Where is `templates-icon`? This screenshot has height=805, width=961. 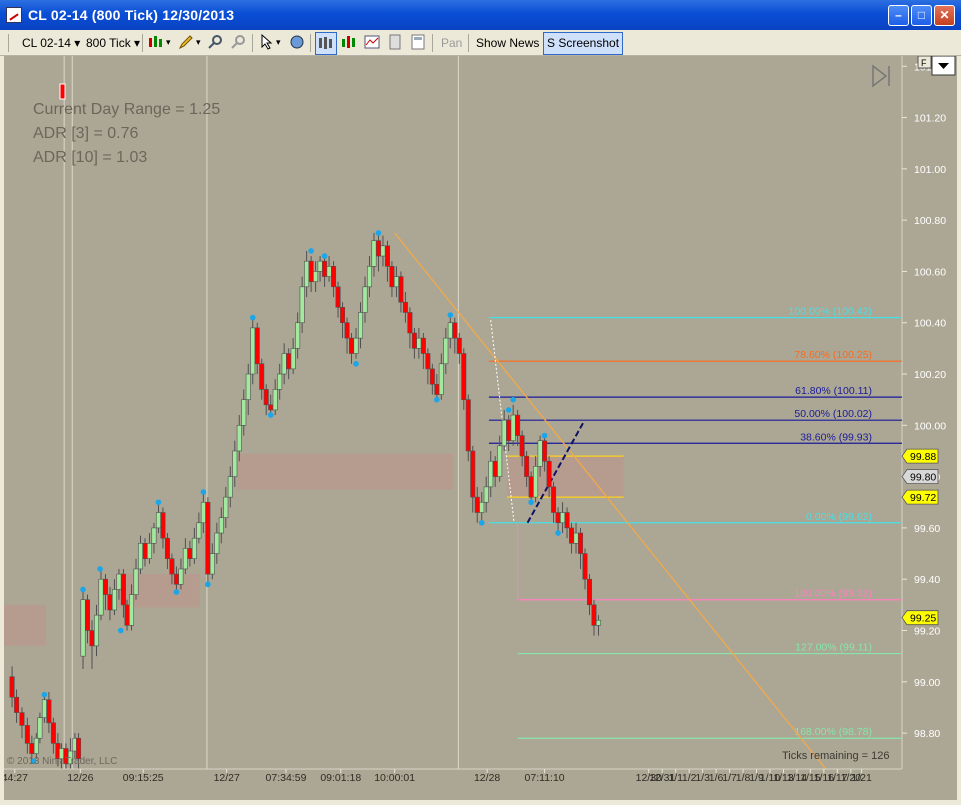
templates-icon is located at coordinates (395, 42).